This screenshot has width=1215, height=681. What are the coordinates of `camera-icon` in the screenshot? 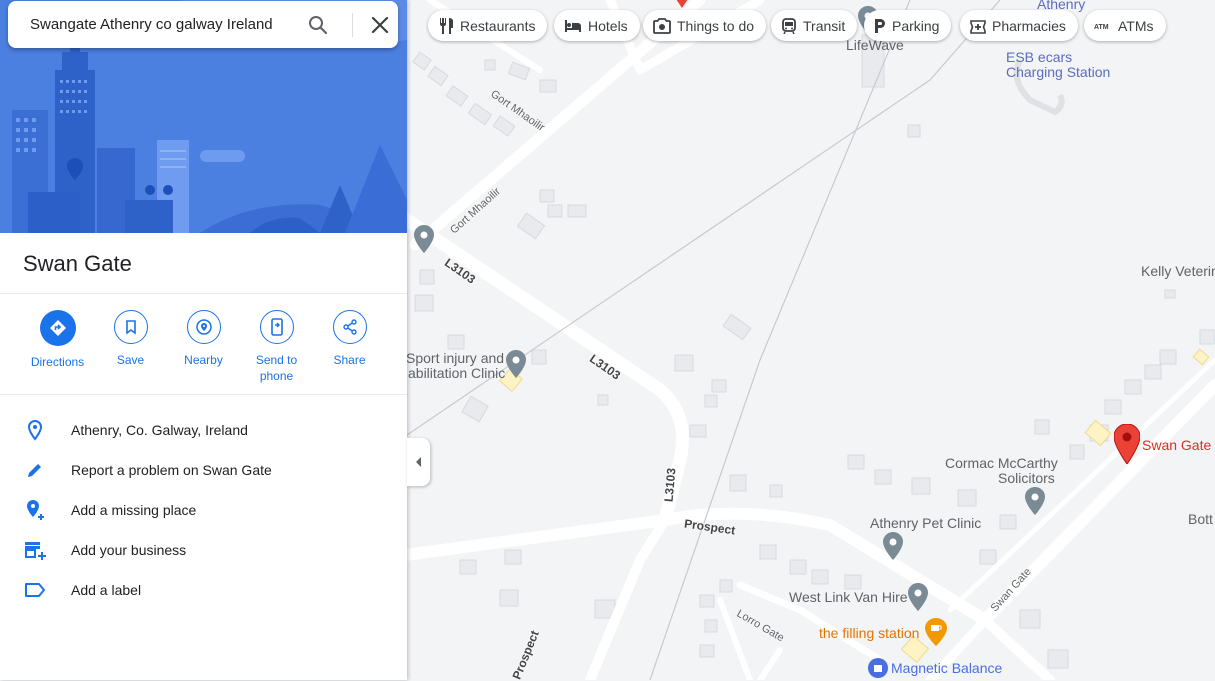 It's located at (662, 25).